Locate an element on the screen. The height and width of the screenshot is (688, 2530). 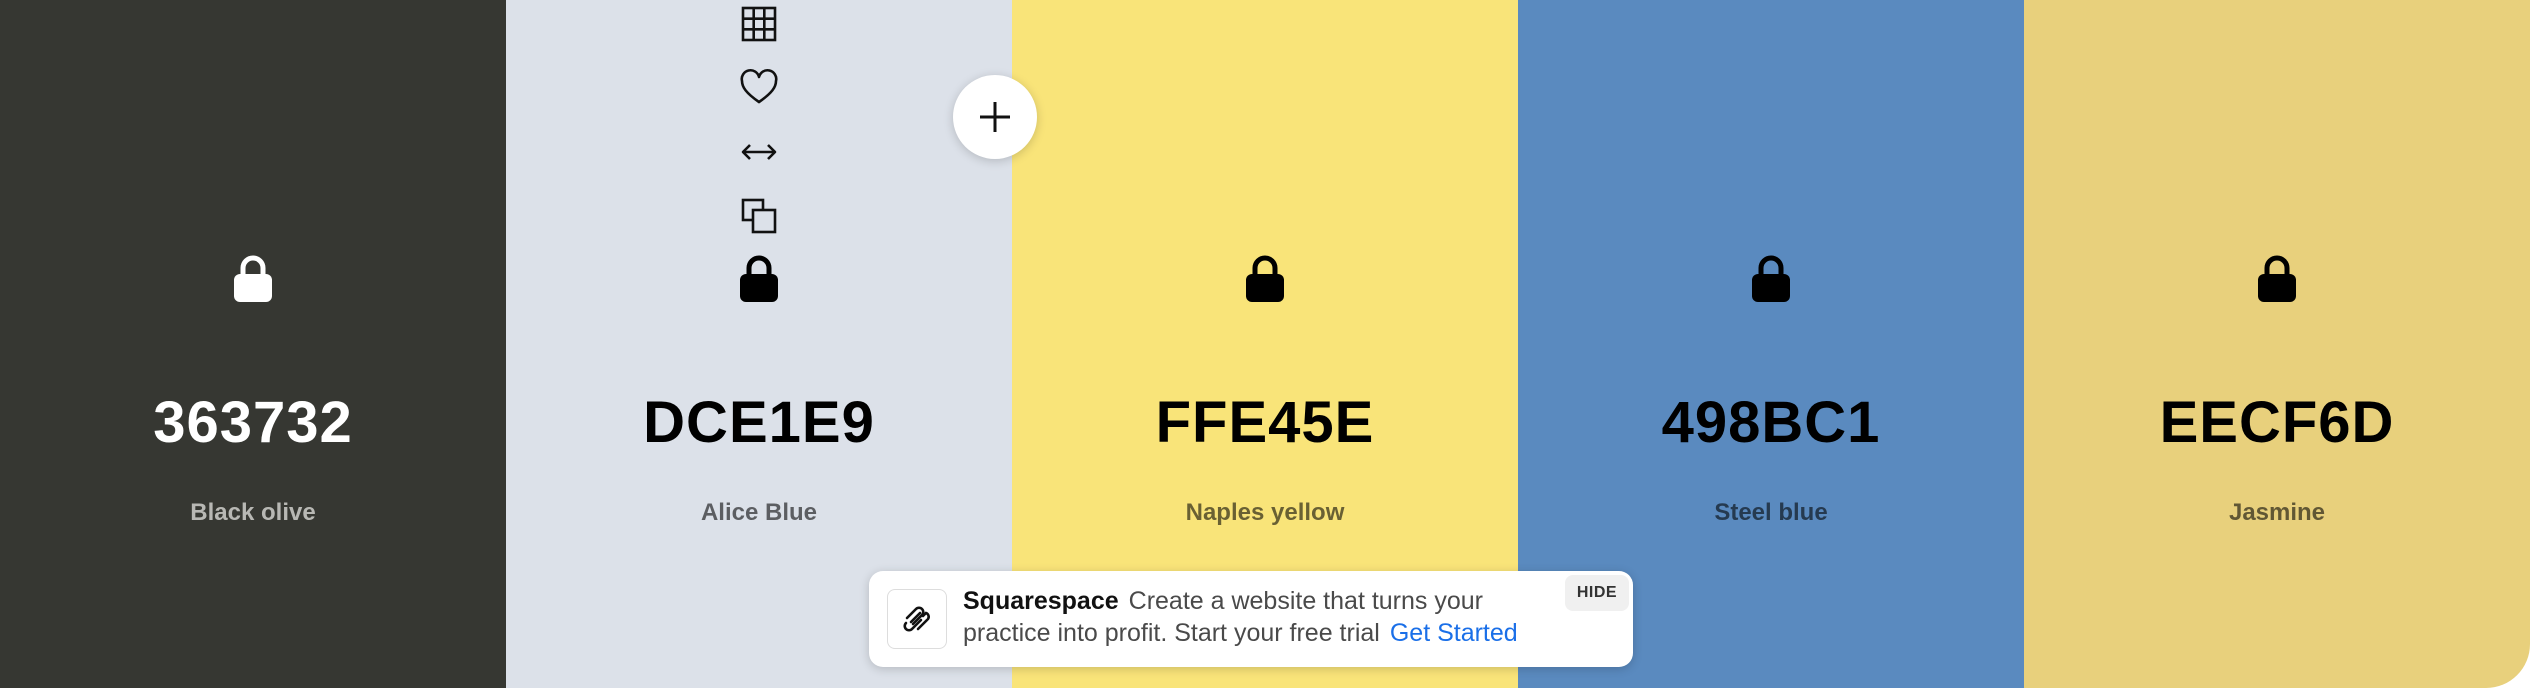
add-color-button is located at coordinates (995, 117).